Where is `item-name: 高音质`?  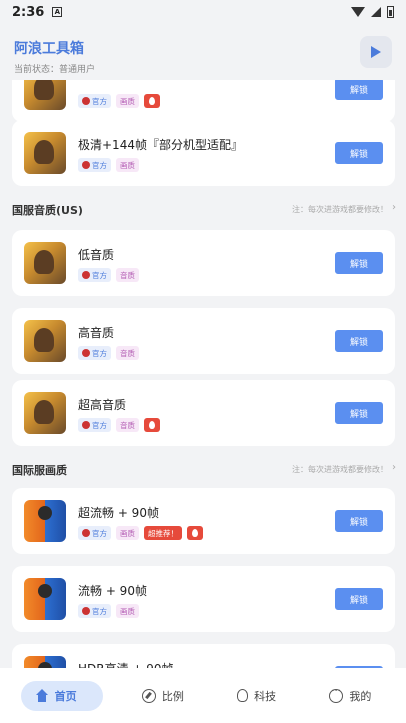
item-name: 高音质 is located at coordinates (96, 333).